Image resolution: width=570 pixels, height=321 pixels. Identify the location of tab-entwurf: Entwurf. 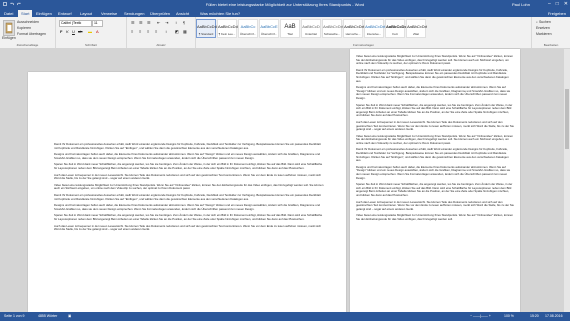
(65, 13).